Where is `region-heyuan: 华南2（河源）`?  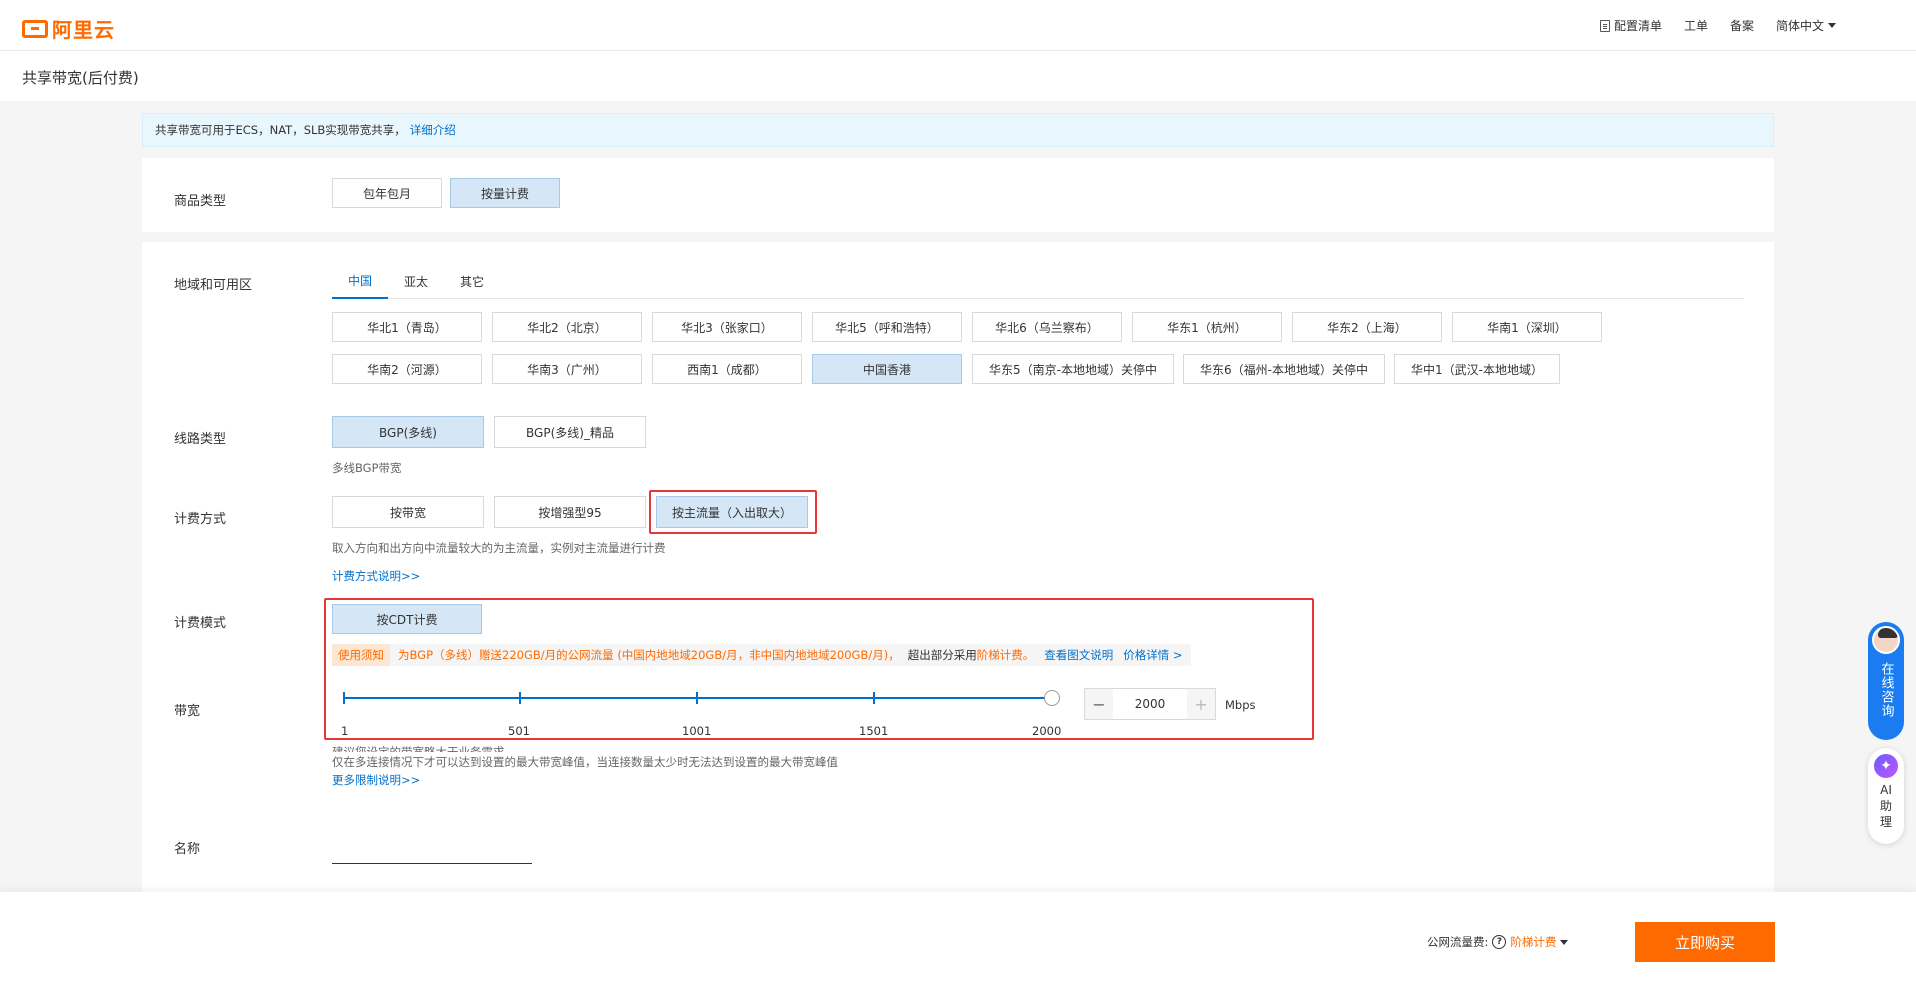 region-heyuan: 华南2（河源） is located at coordinates (407, 369).